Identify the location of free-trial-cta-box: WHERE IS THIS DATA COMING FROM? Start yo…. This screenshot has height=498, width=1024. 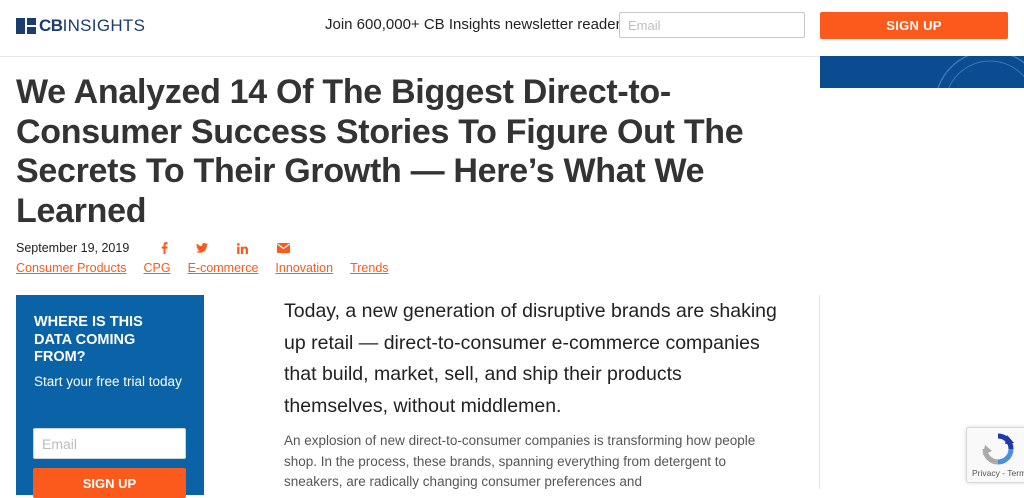
(110, 396).